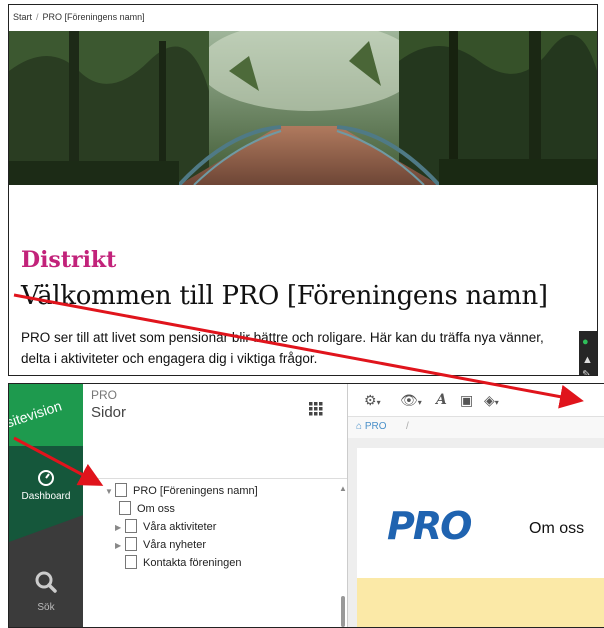  I want to click on district-label: Distrikt, so click(69, 260).